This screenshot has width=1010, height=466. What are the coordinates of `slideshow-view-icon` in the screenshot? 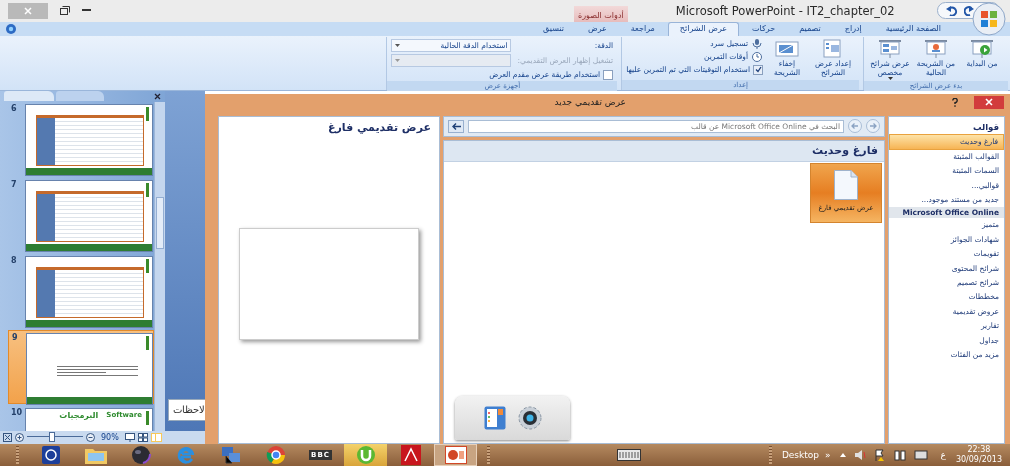 It's located at (129, 437).